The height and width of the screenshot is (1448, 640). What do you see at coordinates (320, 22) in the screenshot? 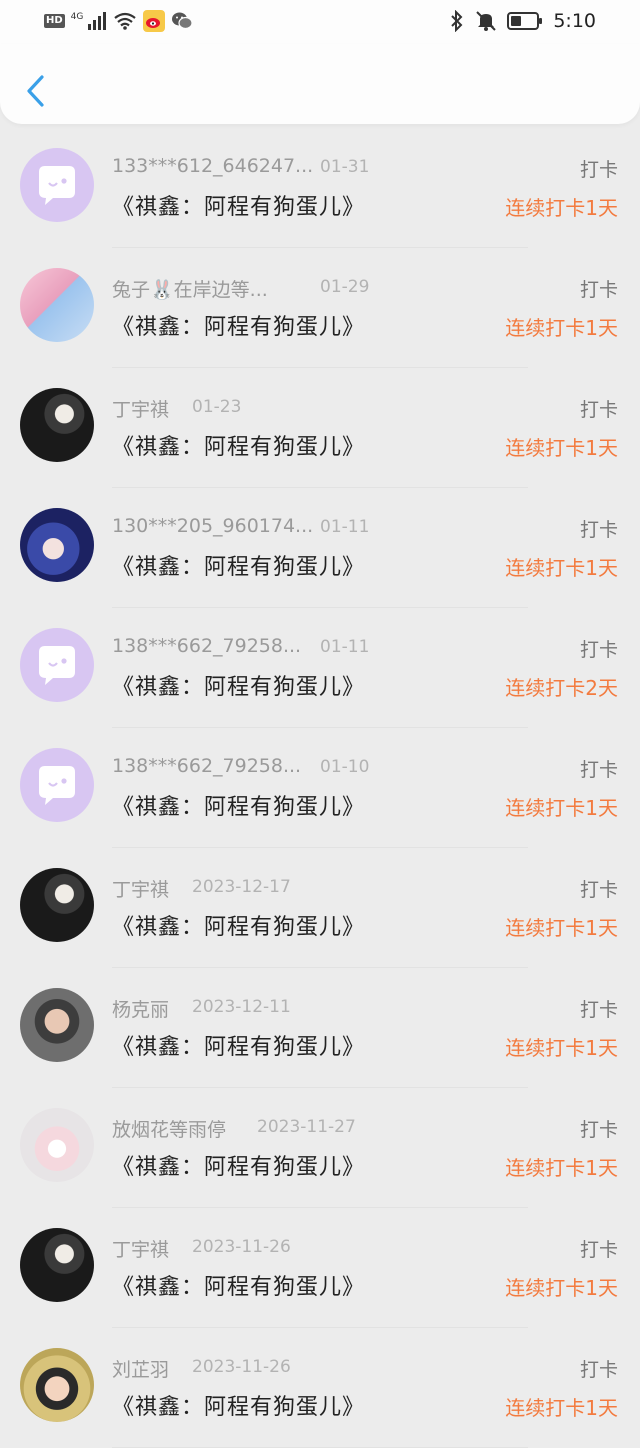
I see `status-bar: HD 4G 5:10` at bounding box center [320, 22].